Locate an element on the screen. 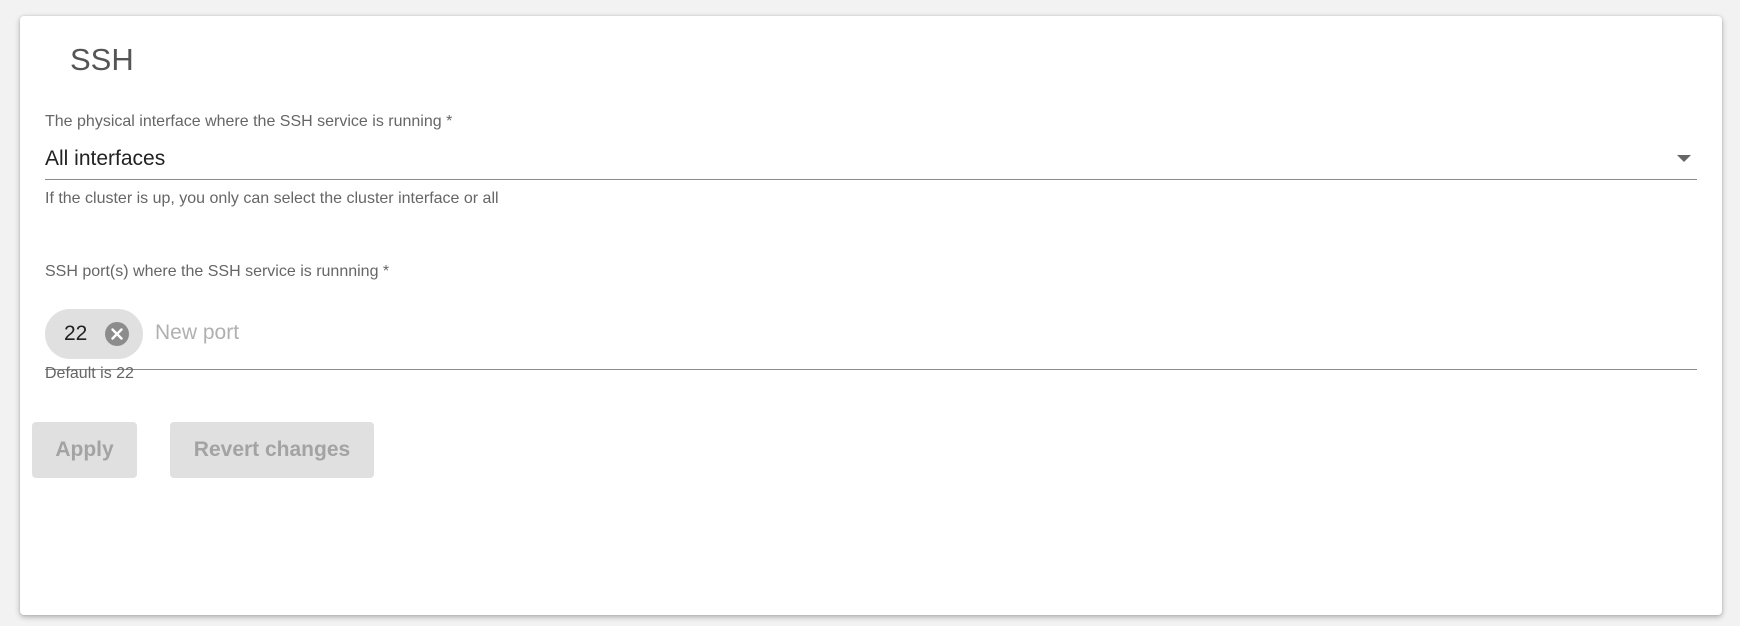  ports-chips-field: 22 is located at coordinates (871, 338).